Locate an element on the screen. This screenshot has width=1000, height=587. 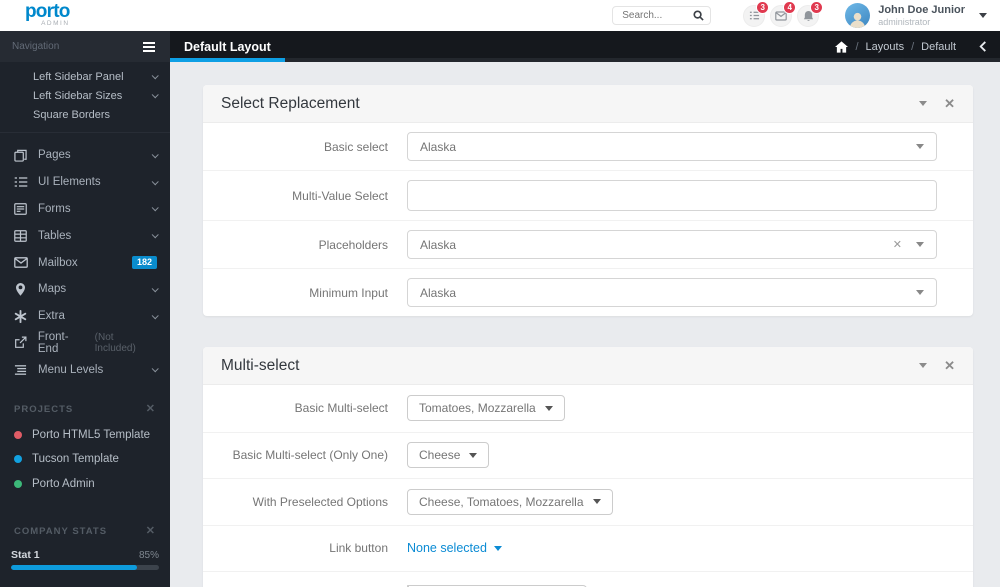
pages-icon is located at coordinates (20, 155).